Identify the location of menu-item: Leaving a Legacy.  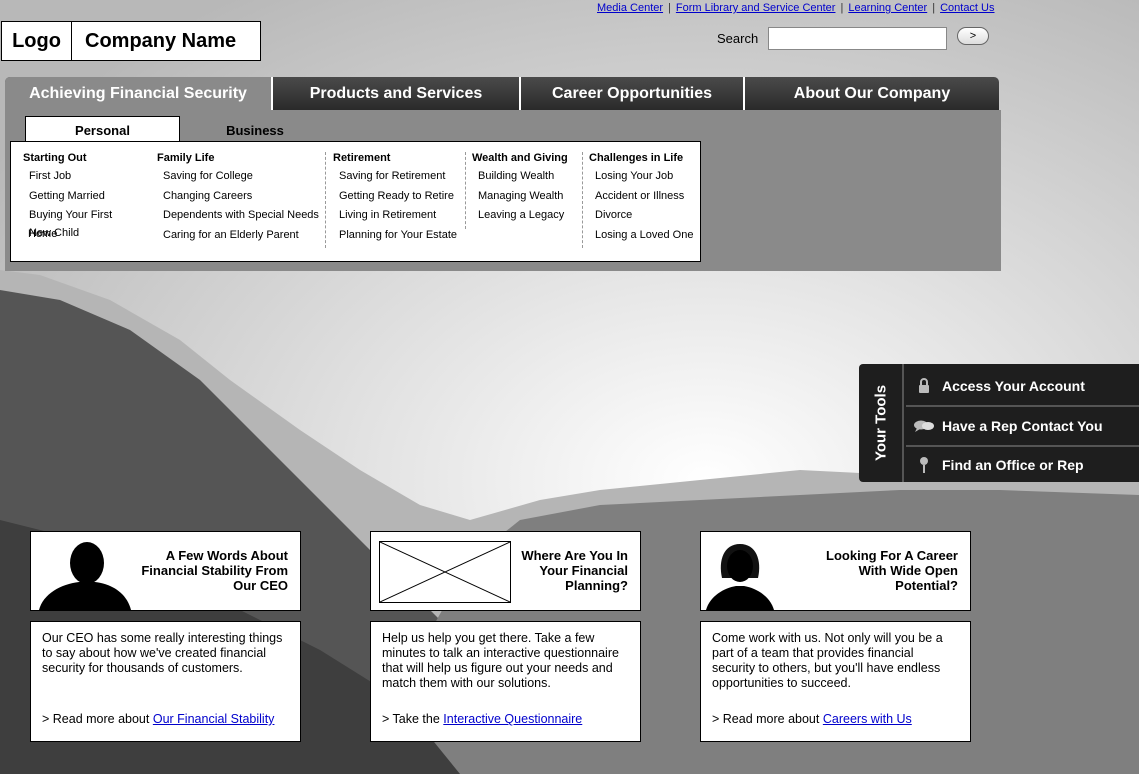
(530, 219).